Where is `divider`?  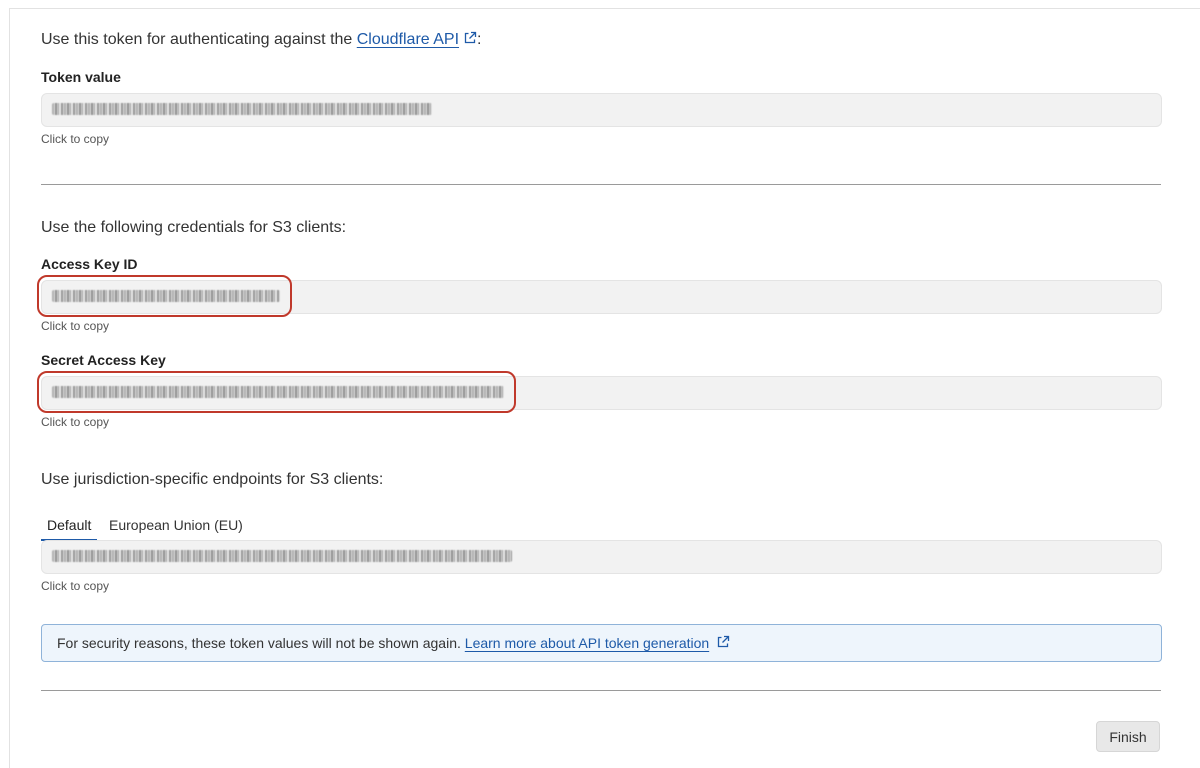 divider is located at coordinates (601, 184).